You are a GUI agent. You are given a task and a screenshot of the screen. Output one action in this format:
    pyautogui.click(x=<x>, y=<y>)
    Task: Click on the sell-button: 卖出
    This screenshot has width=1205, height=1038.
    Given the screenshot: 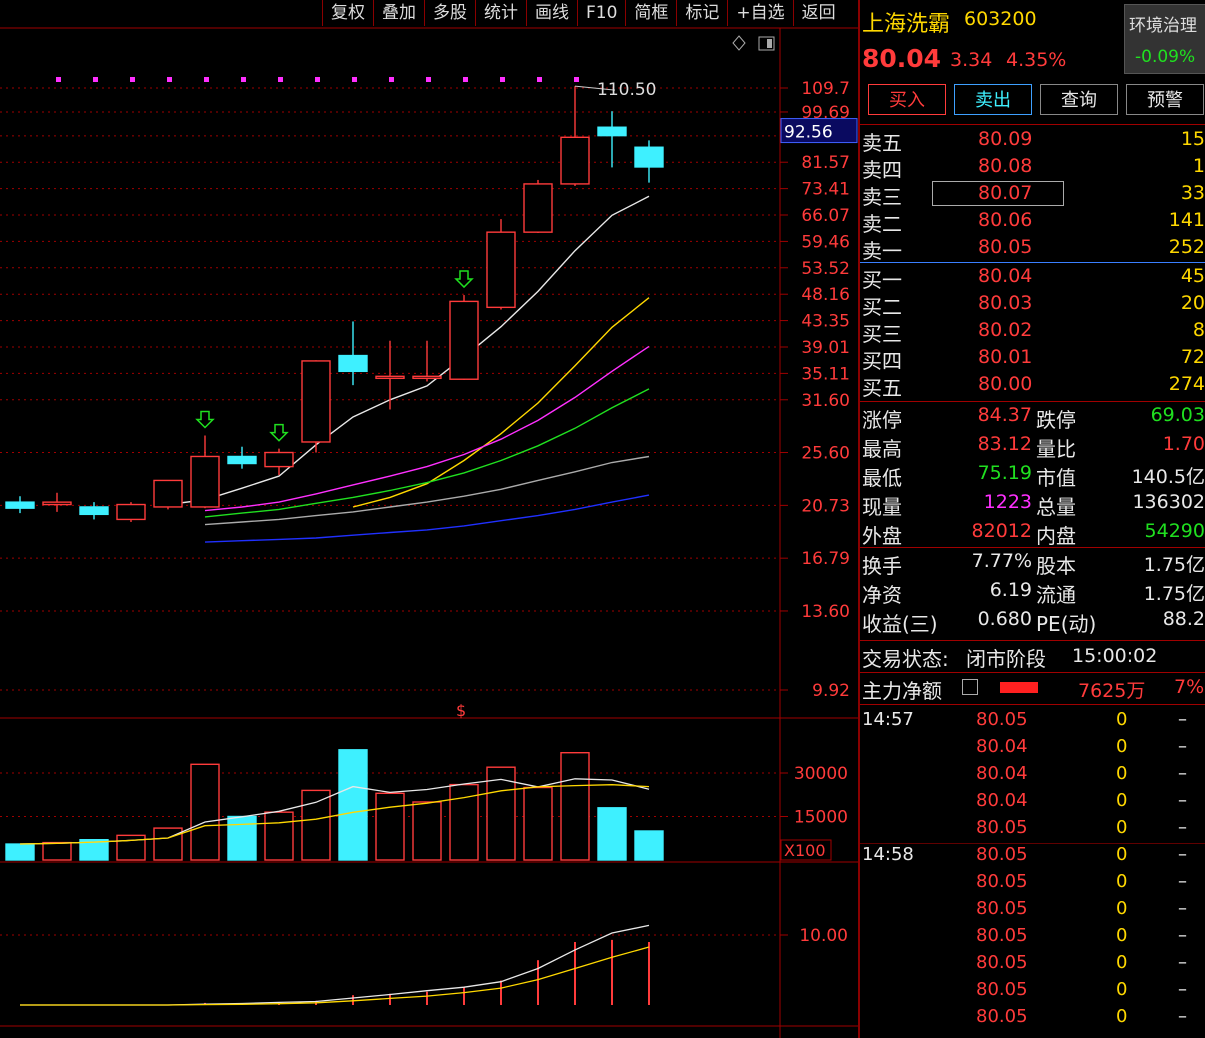 What is the action you would take?
    pyautogui.click(x=993, y=99)
    